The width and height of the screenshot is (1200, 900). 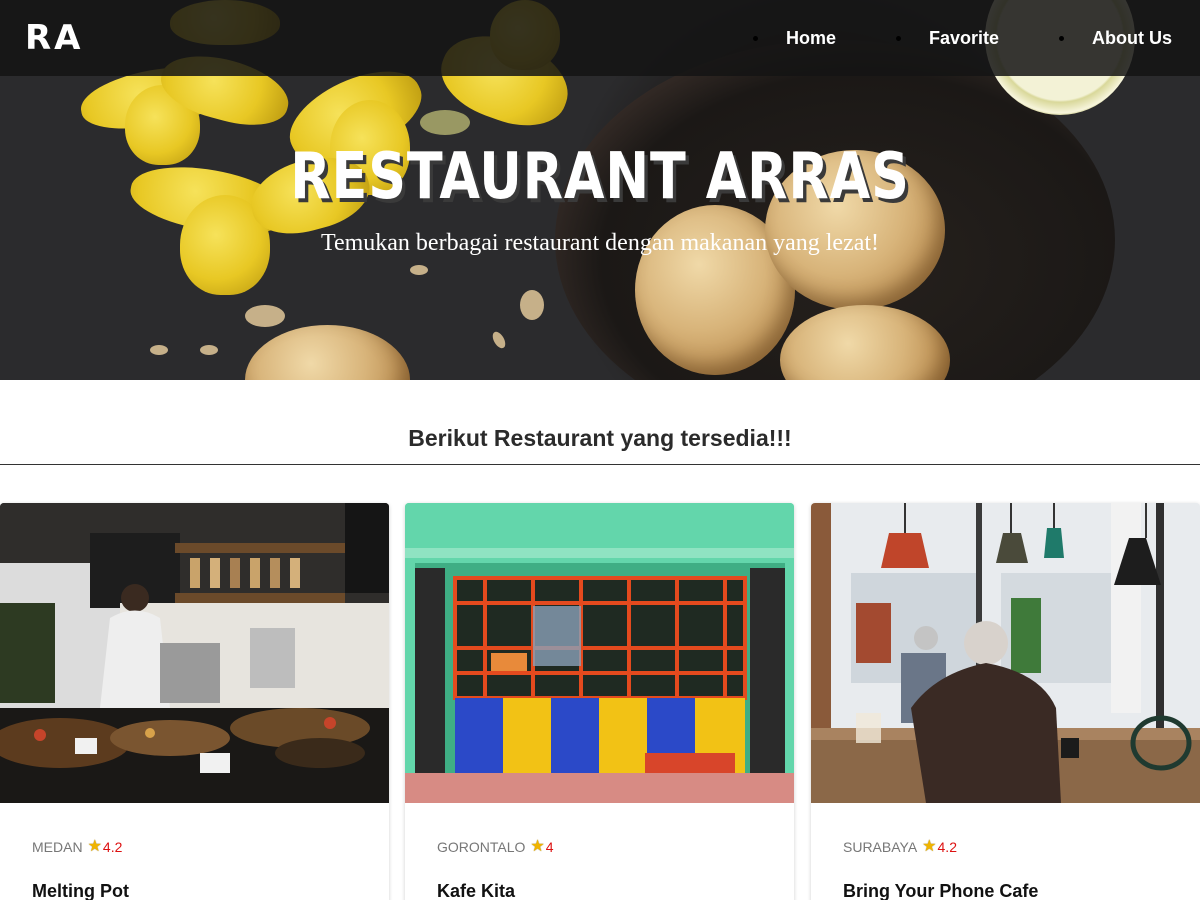 I want to click on restaurant-card: GORONTALO ★ 4 Kafe Kita, so click(x=599, y=701).